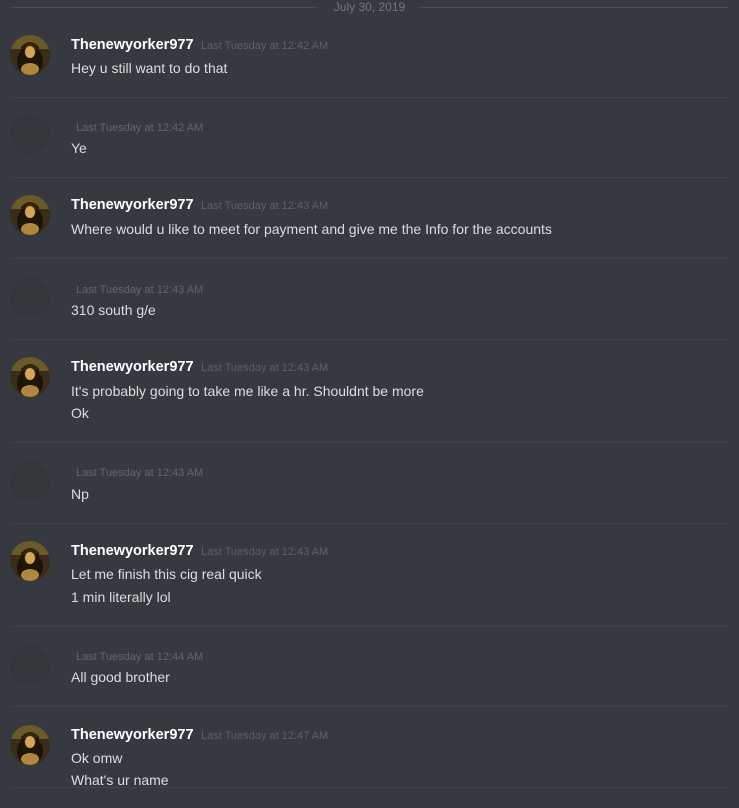  I want to click on date-divider: July 30, 2019, so click(369, 7).